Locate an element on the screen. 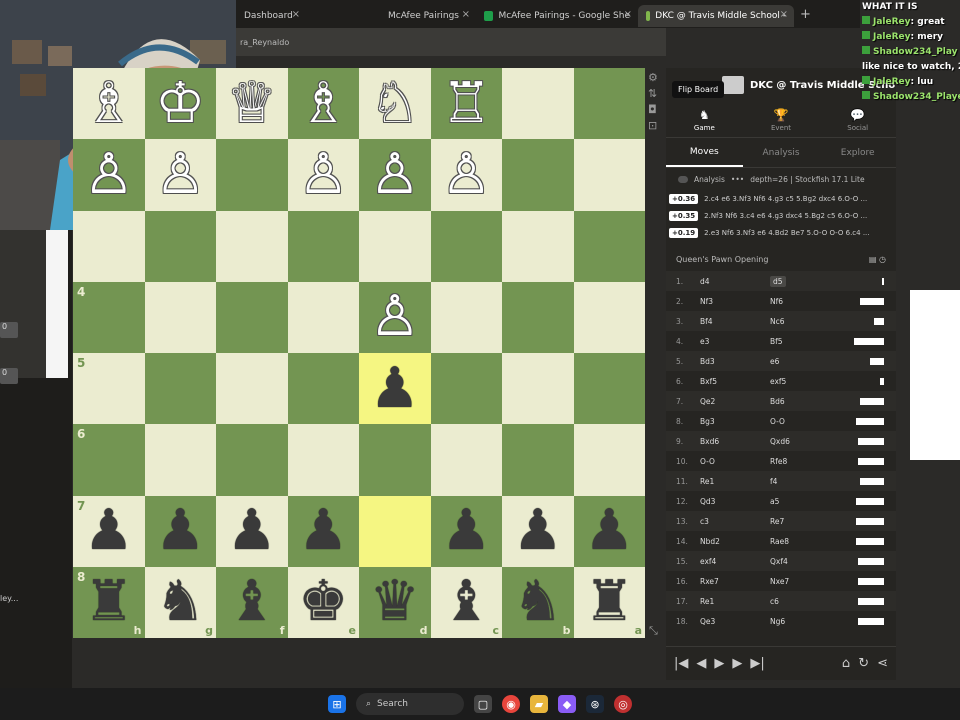 This screenshot has height=720, width=960. move-row: 6. Bxf5 exf5 is located at coordinates (781, 381).